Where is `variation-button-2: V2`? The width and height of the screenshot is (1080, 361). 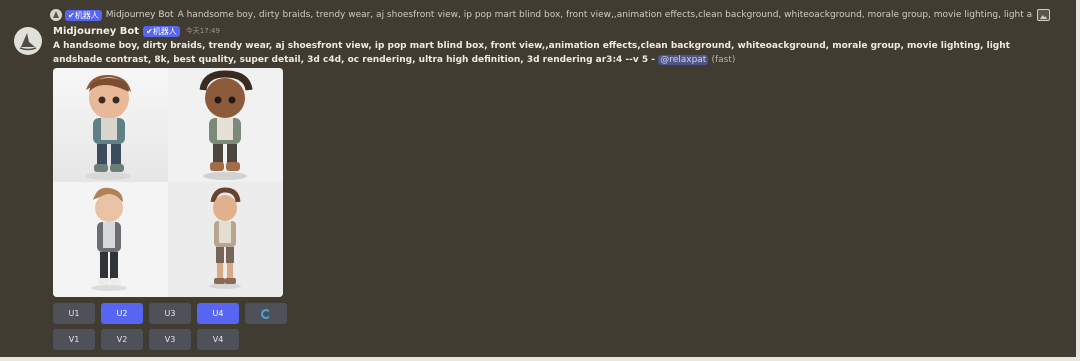
variation-button-2: V2 is located at coordinates (122, 339).